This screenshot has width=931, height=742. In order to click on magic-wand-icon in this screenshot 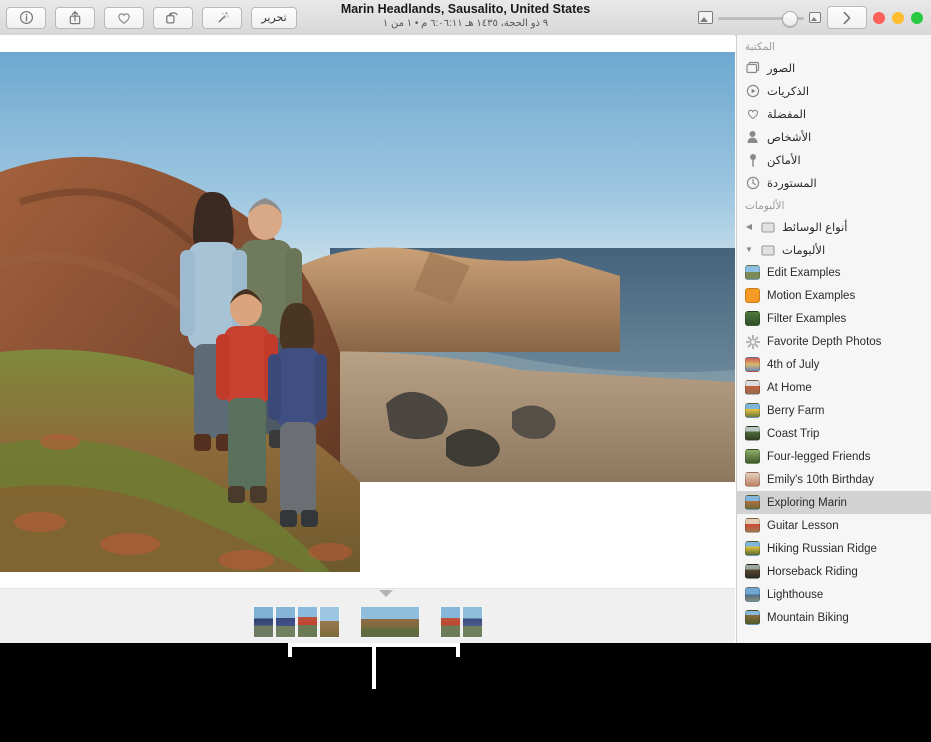, I will do `click(222, 17)`.